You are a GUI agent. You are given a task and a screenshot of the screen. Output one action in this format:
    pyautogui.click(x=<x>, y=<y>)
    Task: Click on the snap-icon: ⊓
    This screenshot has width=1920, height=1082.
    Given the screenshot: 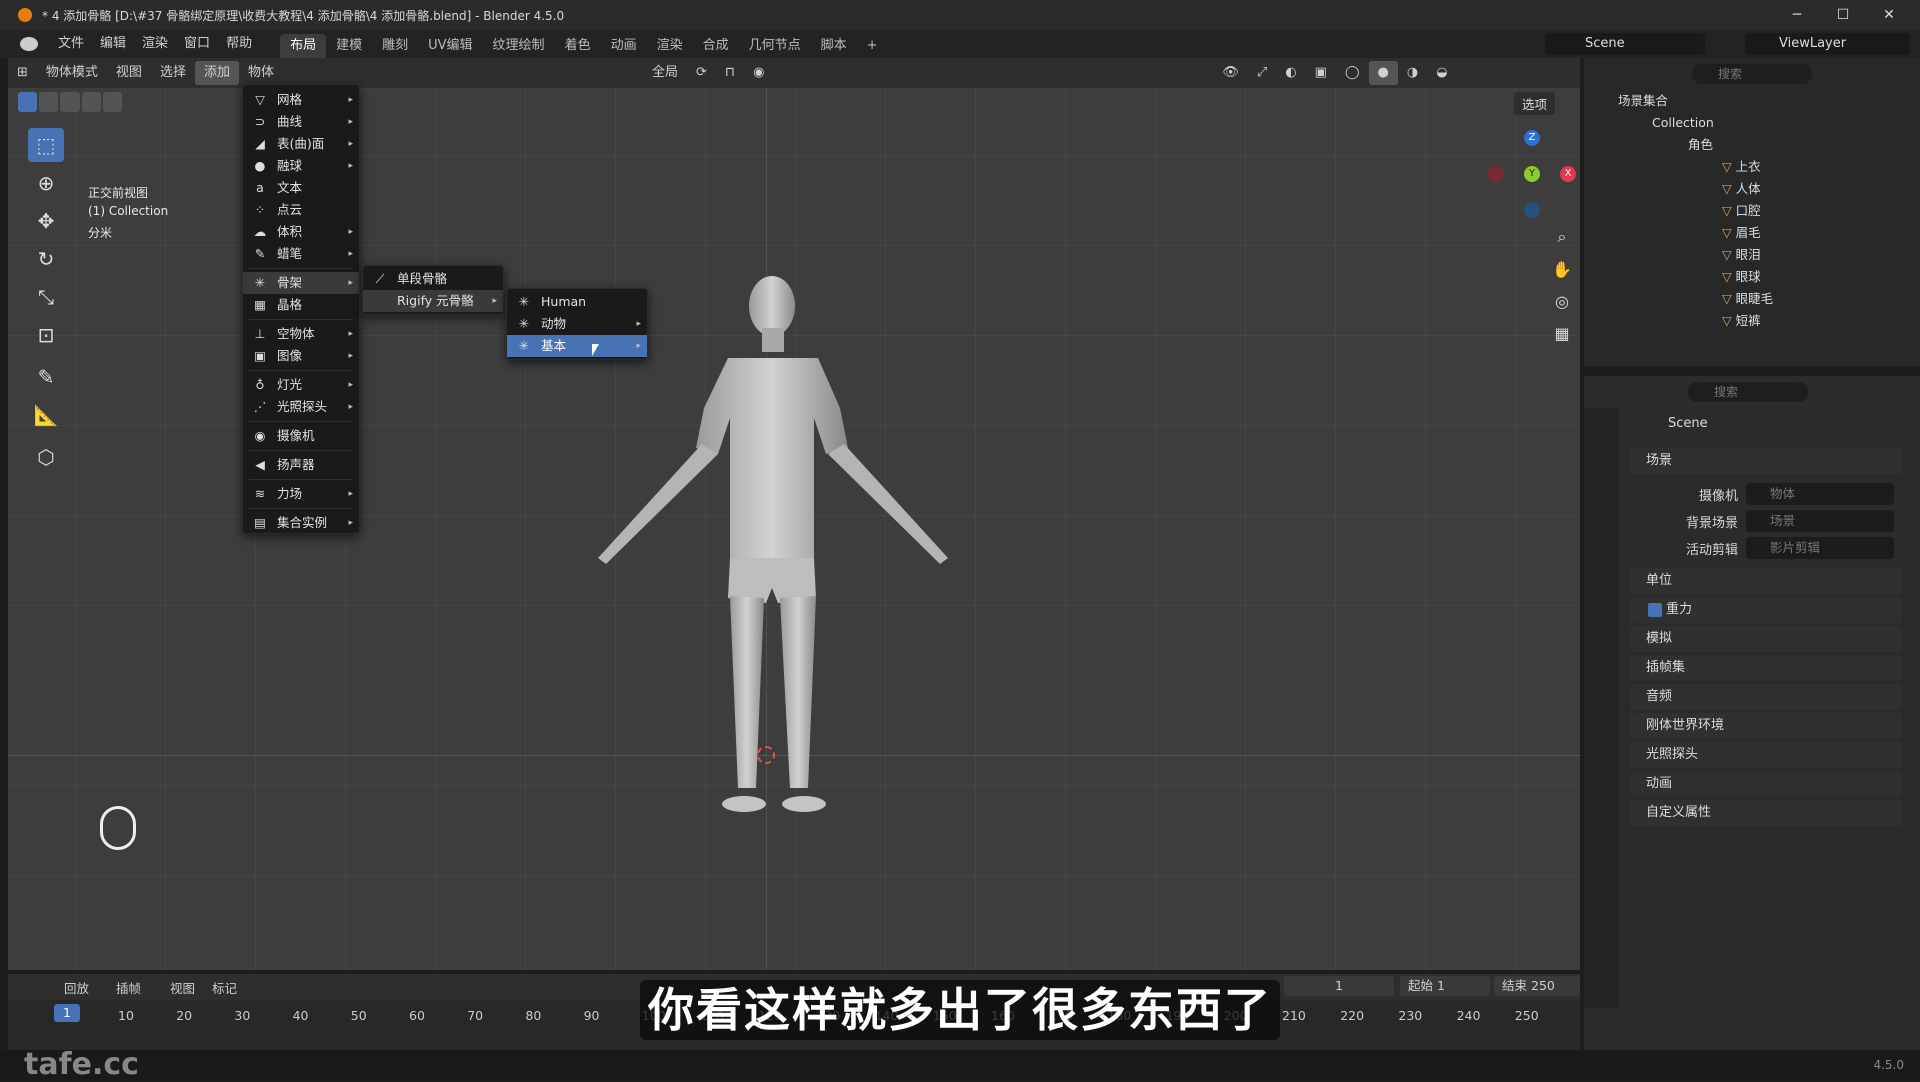 What is the action you would take?
    pyautogui.click(x=730, y=73)
    